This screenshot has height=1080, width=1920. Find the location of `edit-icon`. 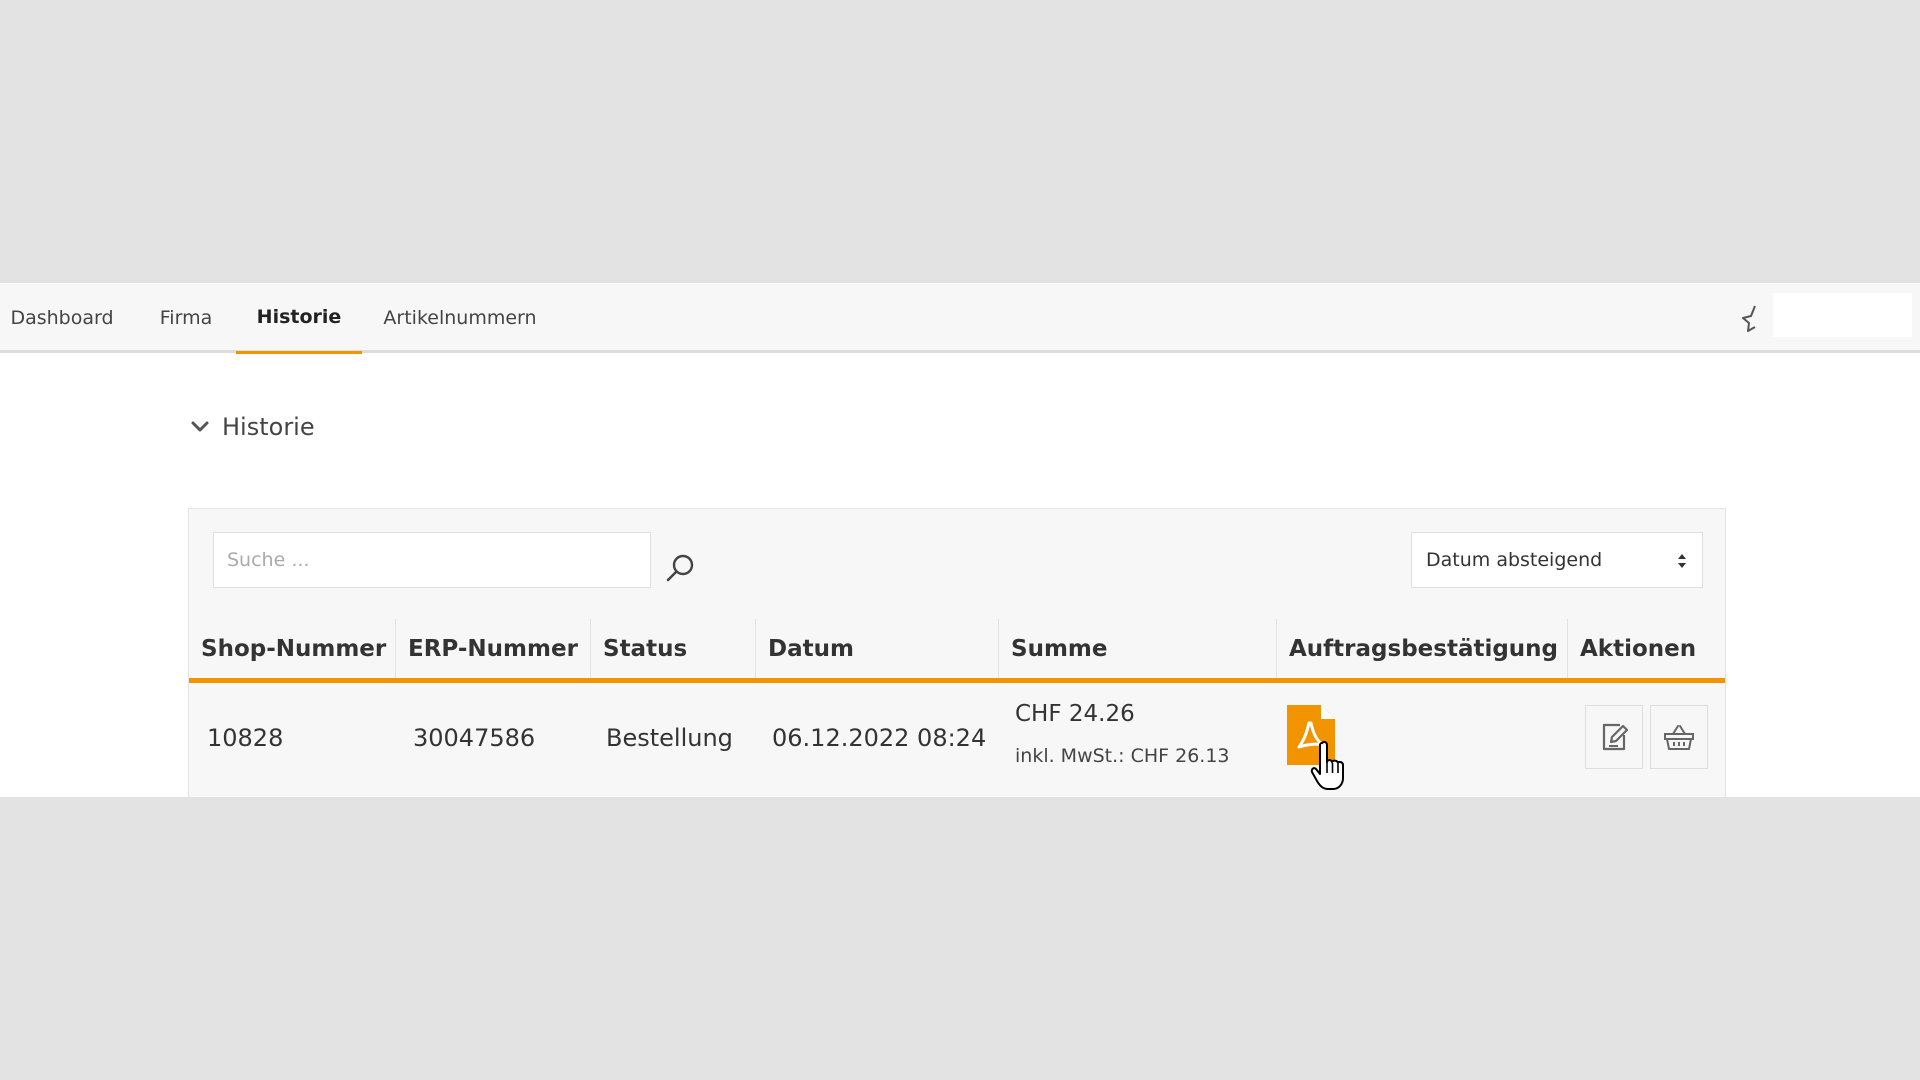

edit-icon is located at coordinates (1615, 737).